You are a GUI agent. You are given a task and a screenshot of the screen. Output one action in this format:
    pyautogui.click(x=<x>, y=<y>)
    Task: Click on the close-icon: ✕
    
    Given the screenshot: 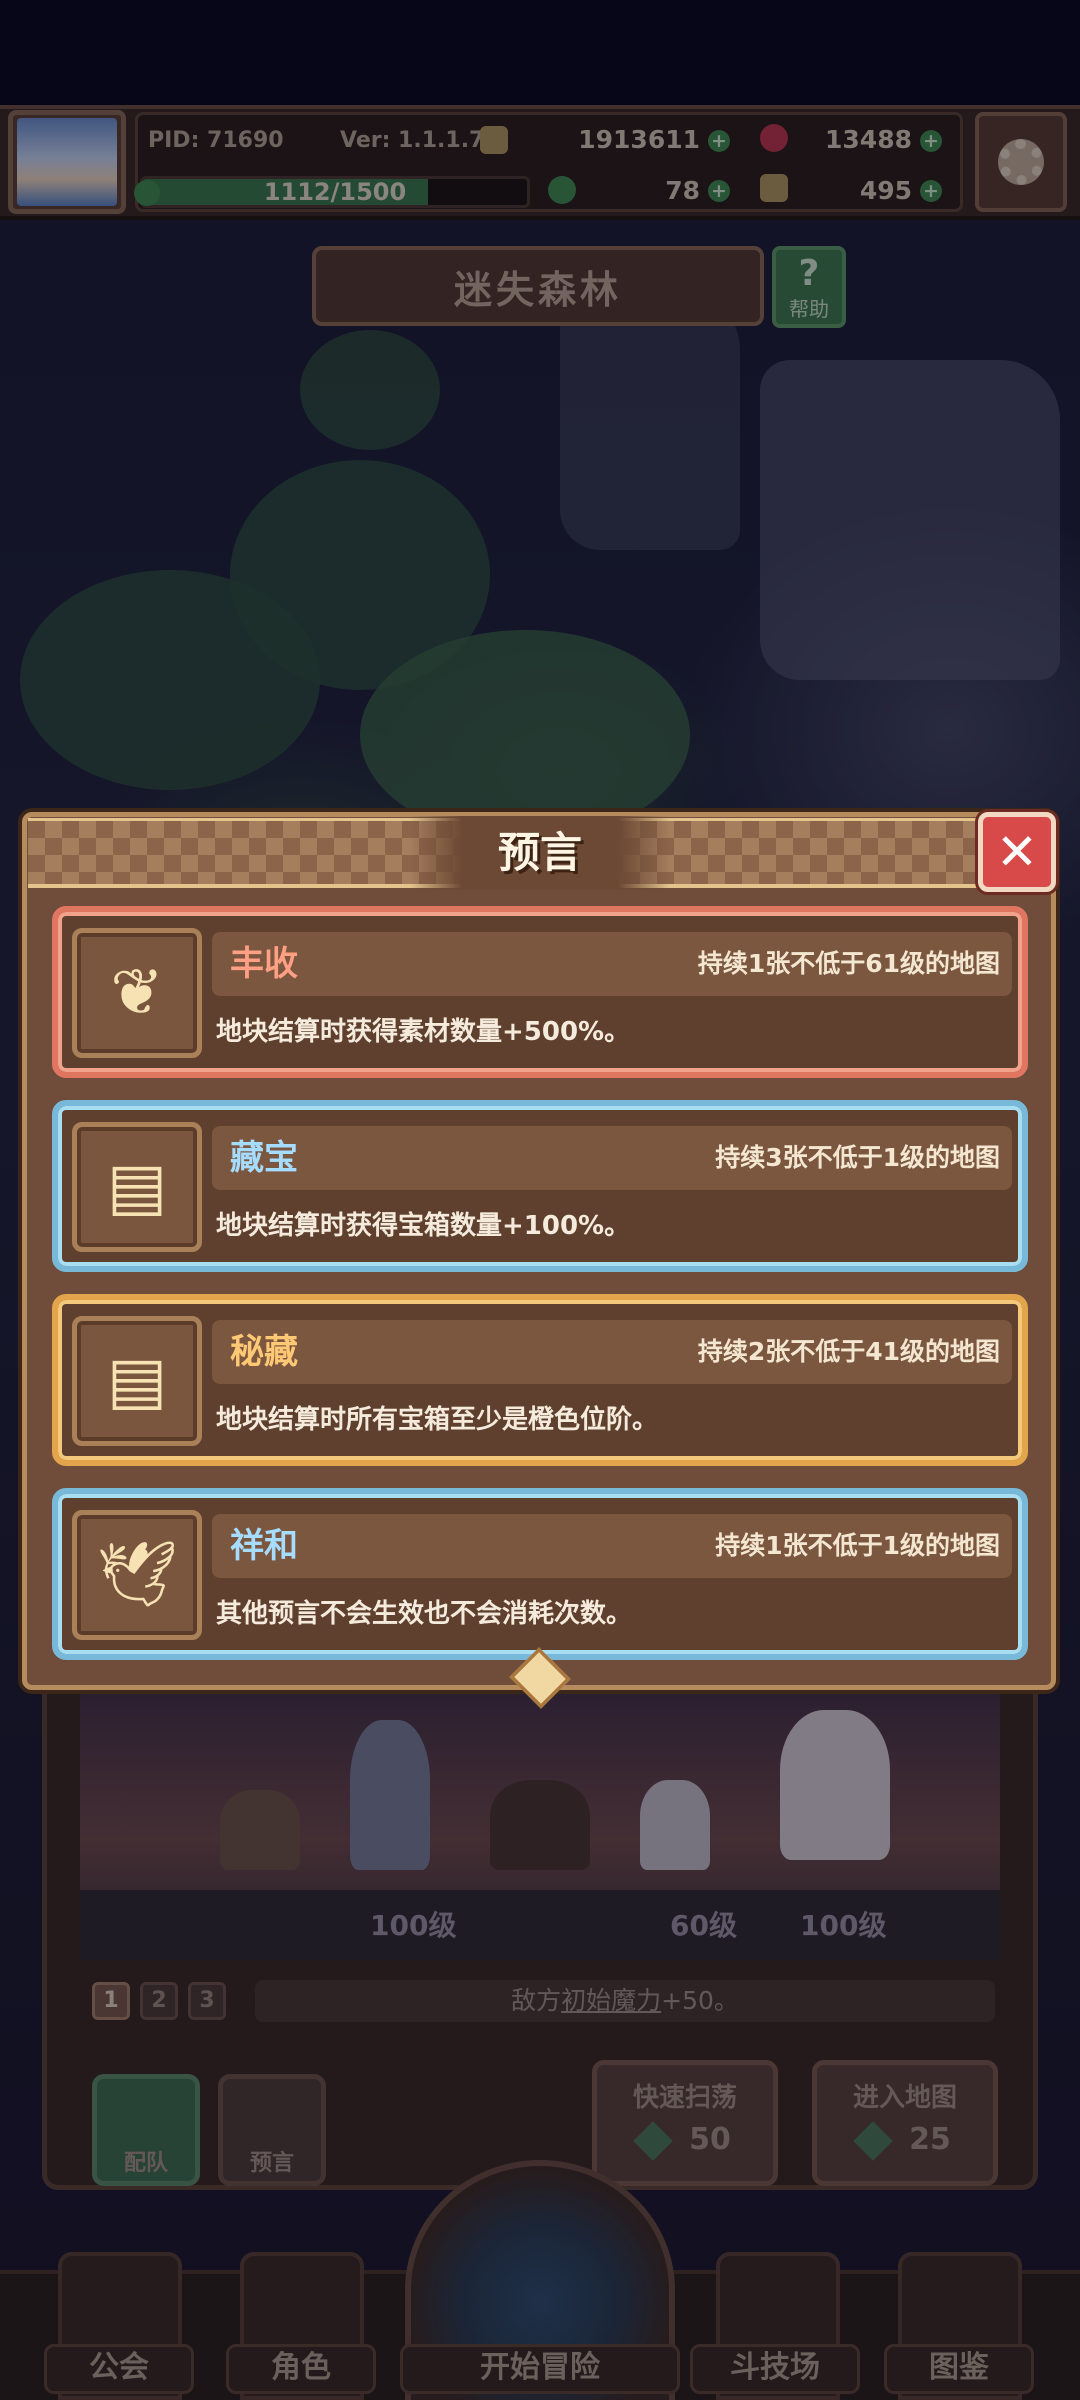 What is the action you would take?
    pyautogui.click(x=1017, y=852)
    